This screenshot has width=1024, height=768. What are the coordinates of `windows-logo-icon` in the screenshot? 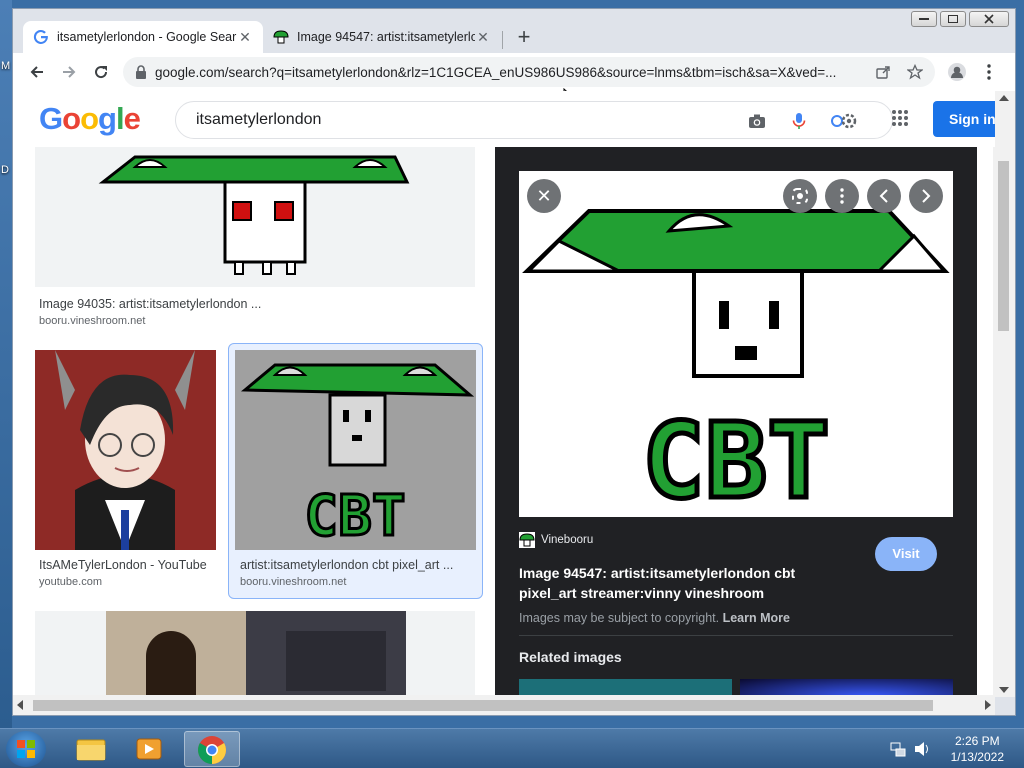 It's located at (26, 749).